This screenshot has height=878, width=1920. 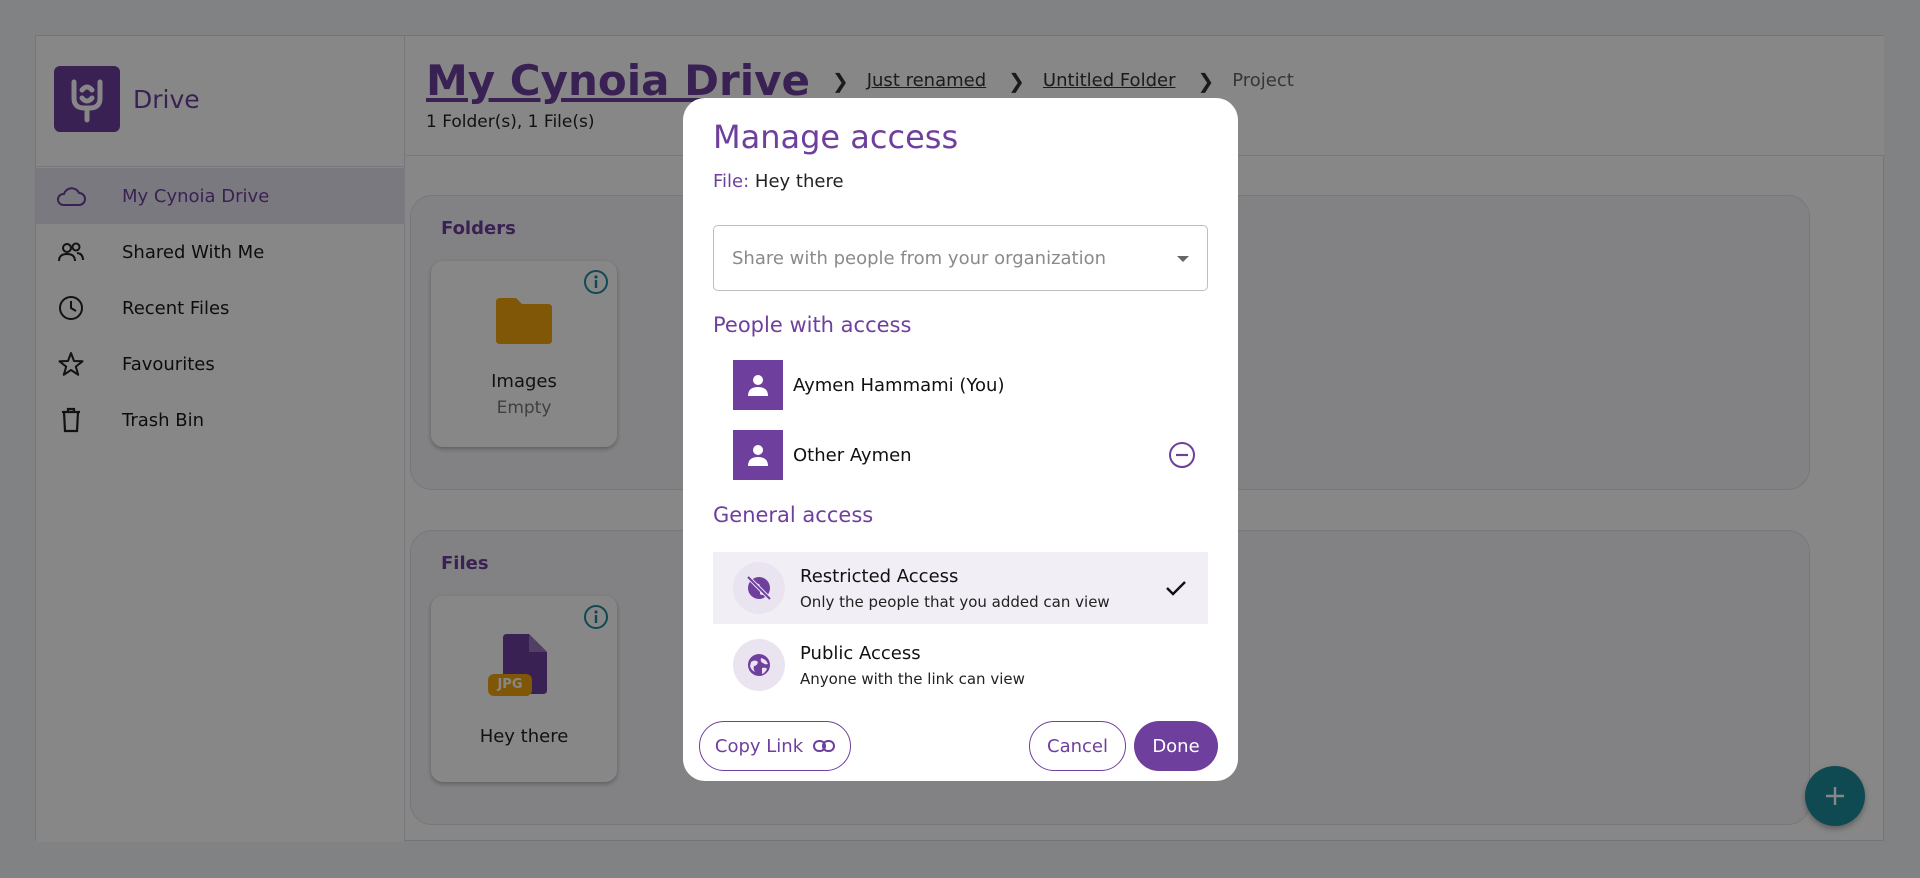 What do you see at coordinates (852, 455) in the screenshot?
I see `person-name: Other Aymen` at bounding box center [852, 455].